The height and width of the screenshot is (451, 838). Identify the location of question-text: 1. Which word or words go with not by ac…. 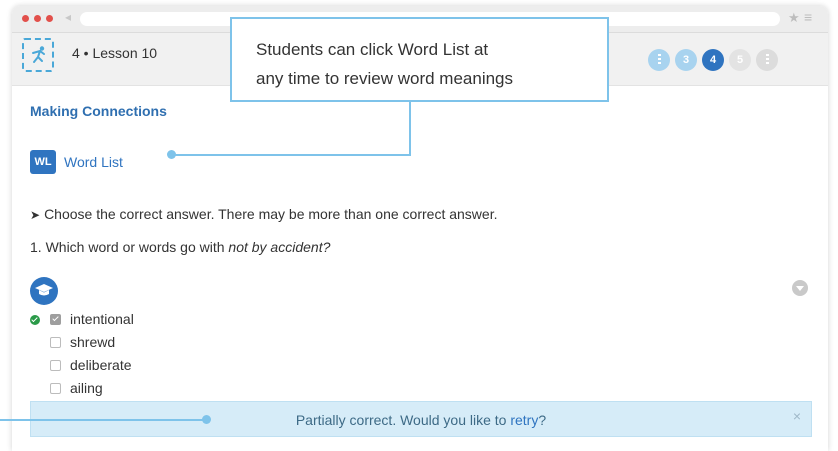
(180, 247).